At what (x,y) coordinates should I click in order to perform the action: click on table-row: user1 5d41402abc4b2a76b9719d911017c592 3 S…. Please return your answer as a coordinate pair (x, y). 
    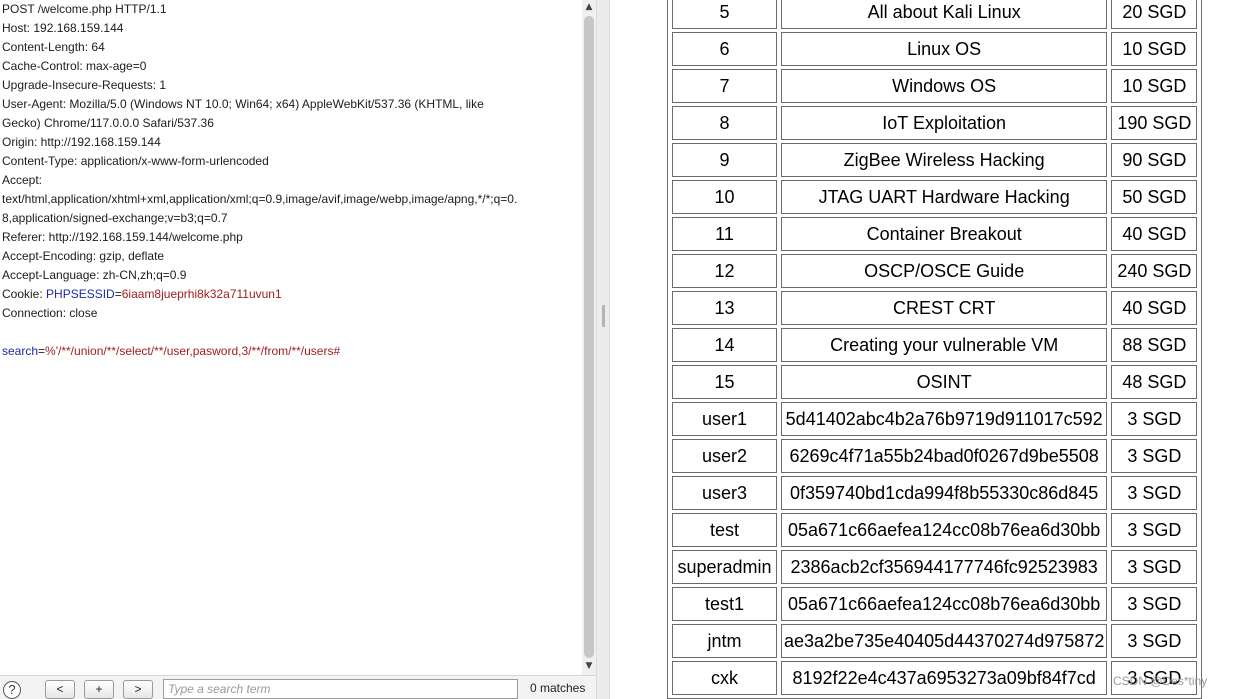
    Looking at the image, I should click on (935, 419).